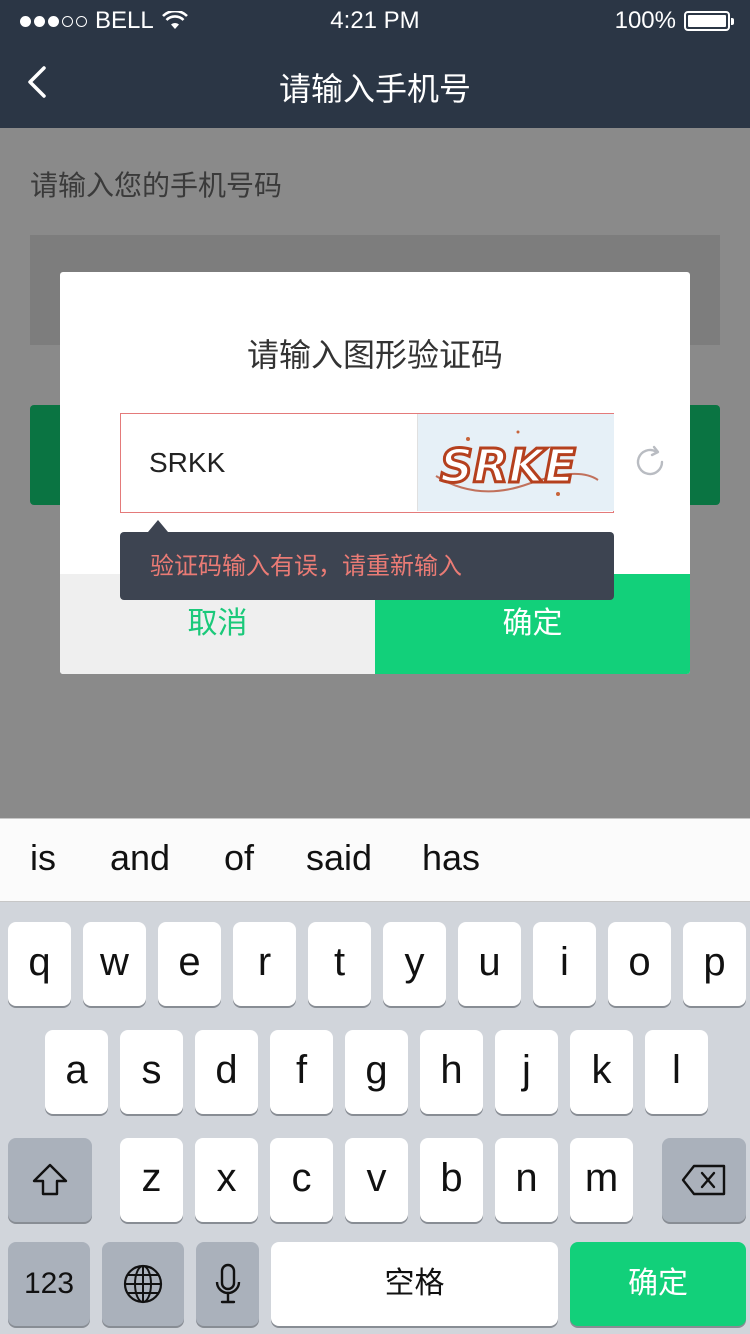 Image resolution: width=750 pixels, height=1334 pixels. What do you see at coordinates (658, 1284) in the screenshot?
I see `confirm-key: 确定` at bounding box center [658, 1284].